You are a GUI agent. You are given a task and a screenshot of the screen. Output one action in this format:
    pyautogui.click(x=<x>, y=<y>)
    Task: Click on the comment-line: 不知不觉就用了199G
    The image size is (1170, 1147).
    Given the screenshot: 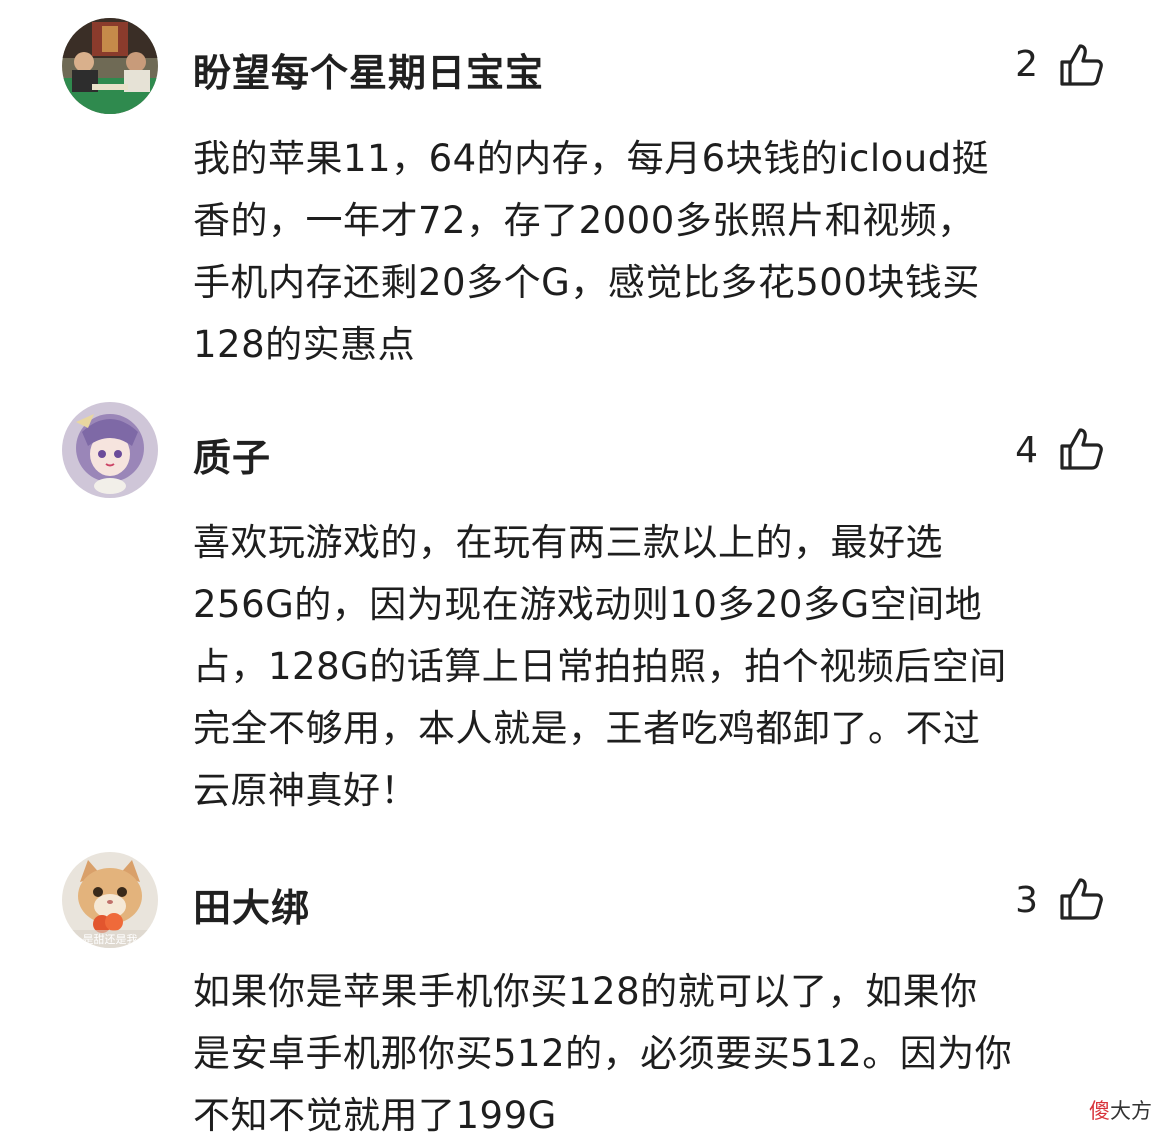 What is the action you would take?
    pyautogui.click(x=375, y=1115)
    